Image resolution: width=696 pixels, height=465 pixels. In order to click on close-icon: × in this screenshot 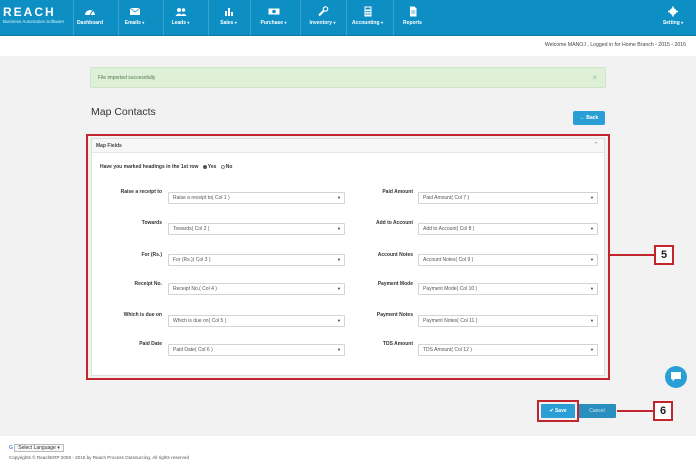, I will do `click(594, 77)`.